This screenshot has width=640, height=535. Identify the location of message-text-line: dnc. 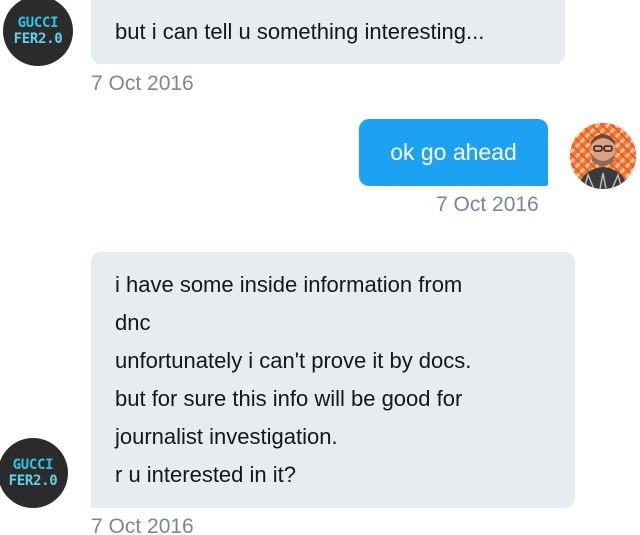
(133, 322).